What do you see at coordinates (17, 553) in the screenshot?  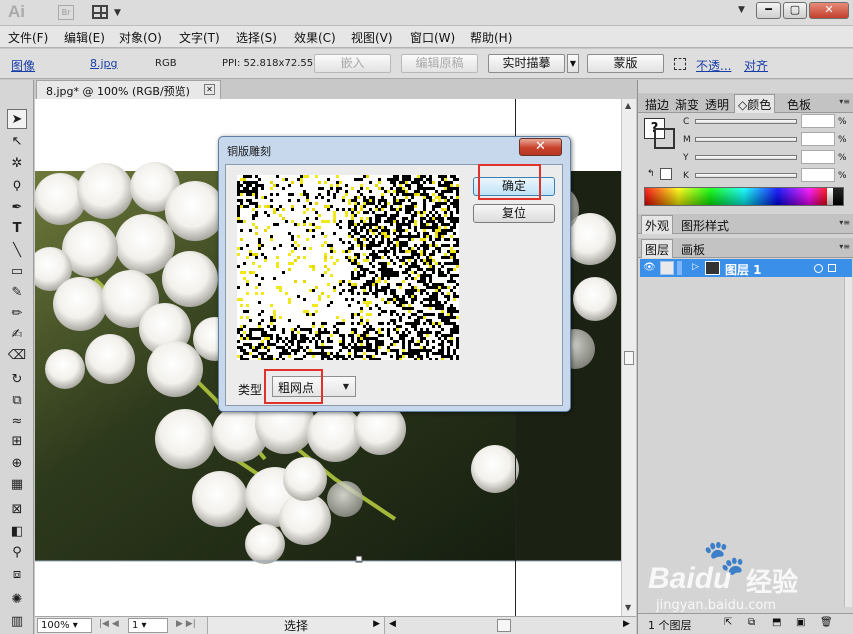 I see `eyedropper-tool-icon: ⚲` at bounding box center [17, 553].